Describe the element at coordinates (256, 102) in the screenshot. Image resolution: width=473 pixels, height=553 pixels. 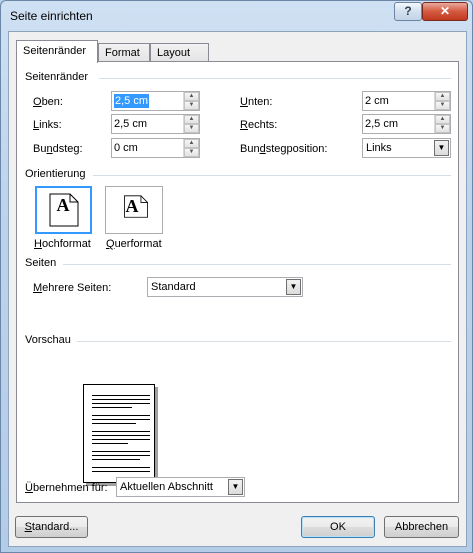
I see `unten-label: Unten:` at that location.